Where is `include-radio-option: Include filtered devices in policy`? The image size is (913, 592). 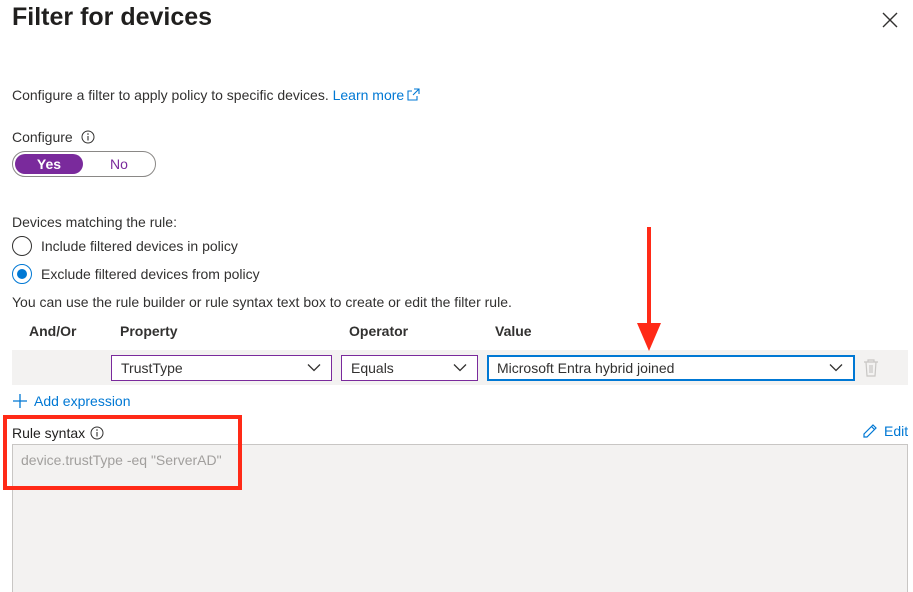
include-radio-option: Include filtered devices in policy is located at coordinates (125, 246).